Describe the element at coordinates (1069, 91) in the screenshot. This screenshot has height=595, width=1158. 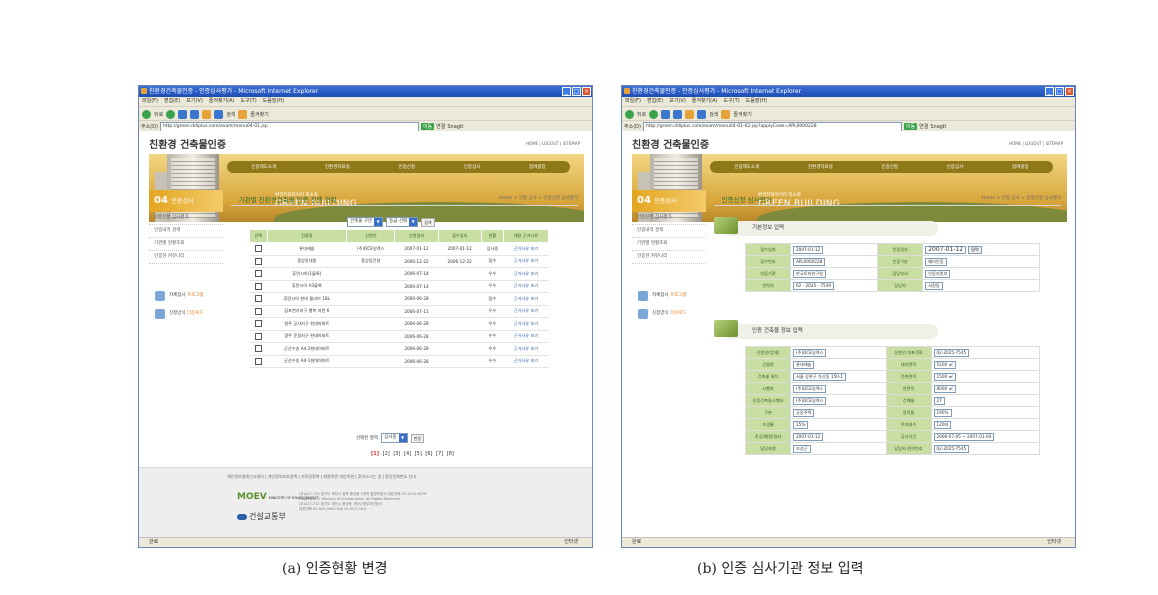
I see `close-button: ×` at that location.